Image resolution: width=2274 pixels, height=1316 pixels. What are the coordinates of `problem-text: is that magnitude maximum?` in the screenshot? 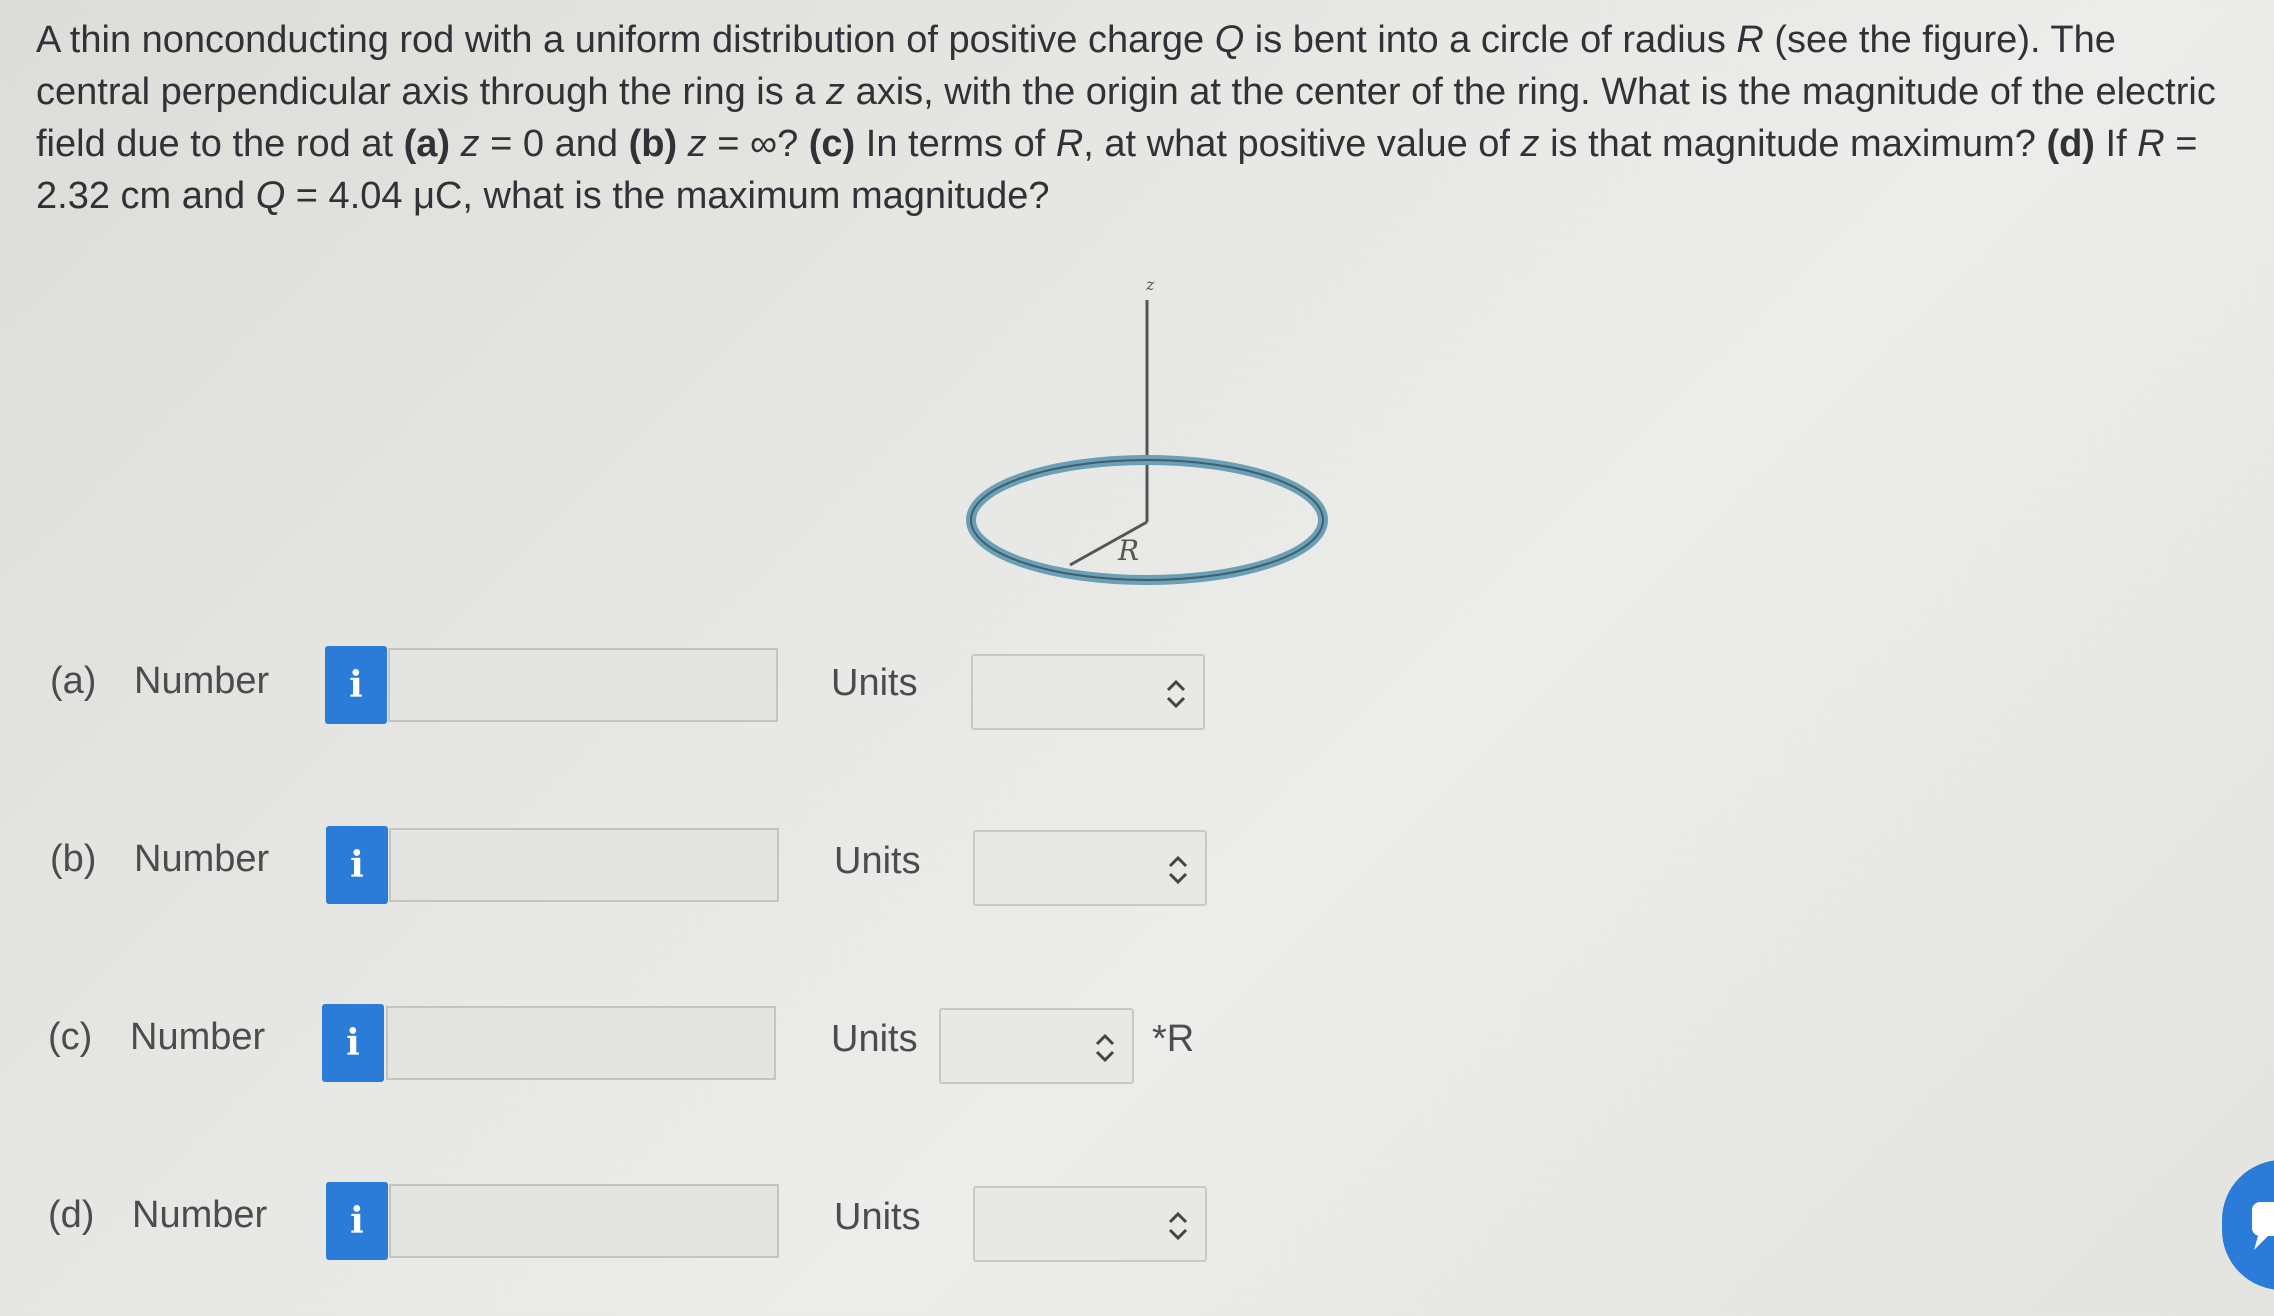 It's located at (1793, 144).